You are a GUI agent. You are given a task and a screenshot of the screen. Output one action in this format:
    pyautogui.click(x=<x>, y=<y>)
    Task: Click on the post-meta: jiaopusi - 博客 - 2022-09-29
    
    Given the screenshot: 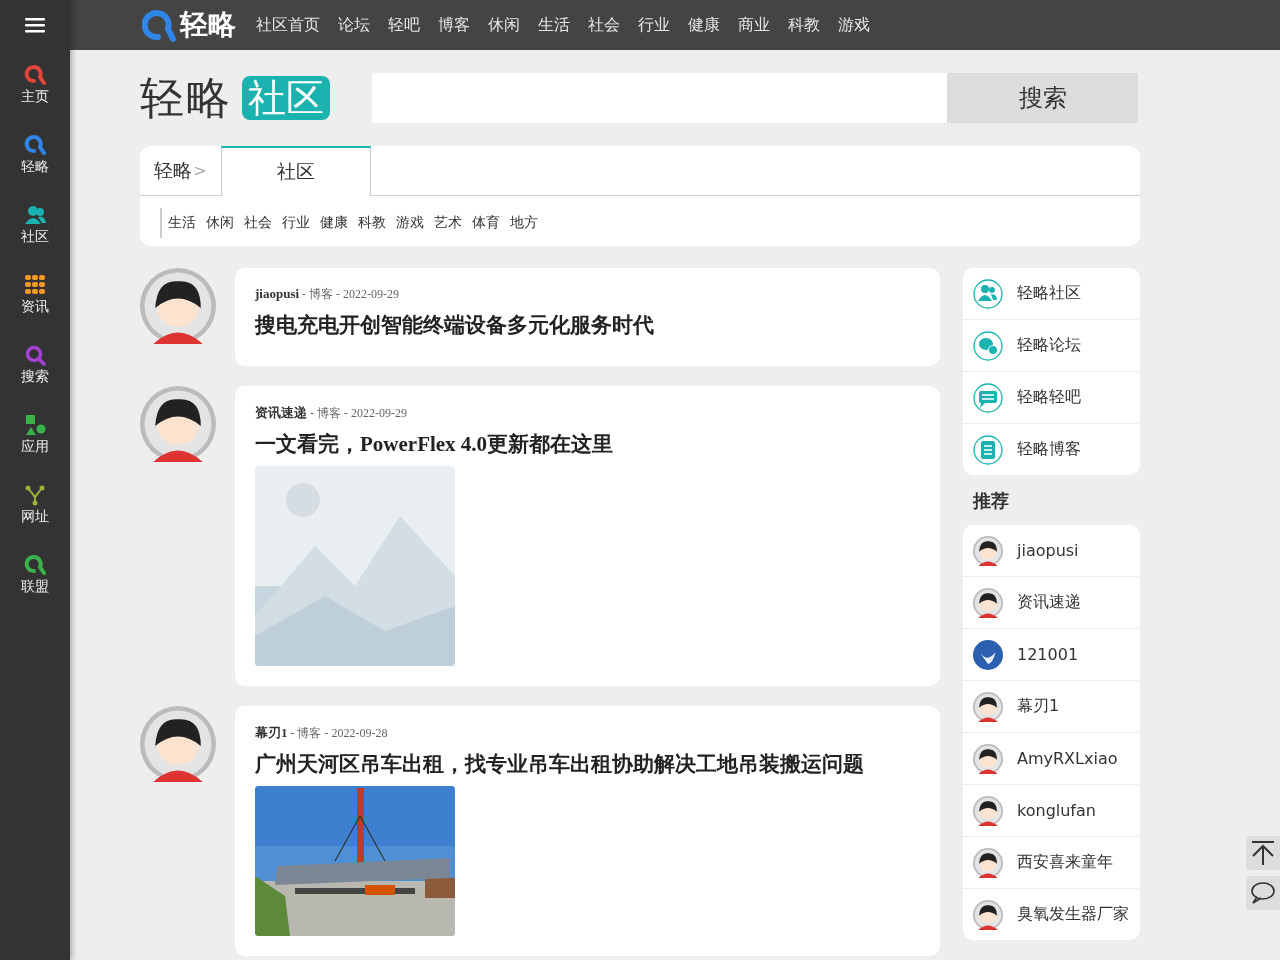 What is the action you would take?
    pyautogui.click(x=328, y=294)
    